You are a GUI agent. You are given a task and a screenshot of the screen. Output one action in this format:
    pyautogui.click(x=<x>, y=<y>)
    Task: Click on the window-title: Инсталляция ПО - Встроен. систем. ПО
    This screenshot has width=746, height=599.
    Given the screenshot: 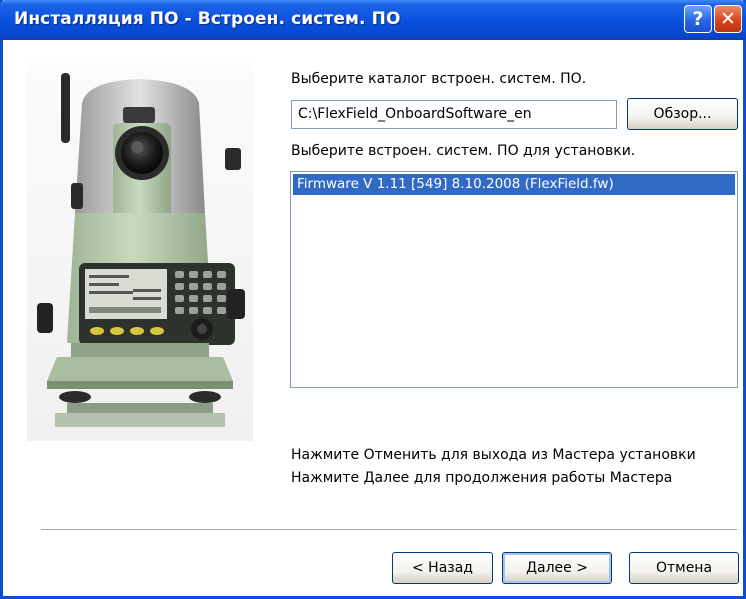 What is the action you would take?
    pyautogui.click(x=207, y=19)
    